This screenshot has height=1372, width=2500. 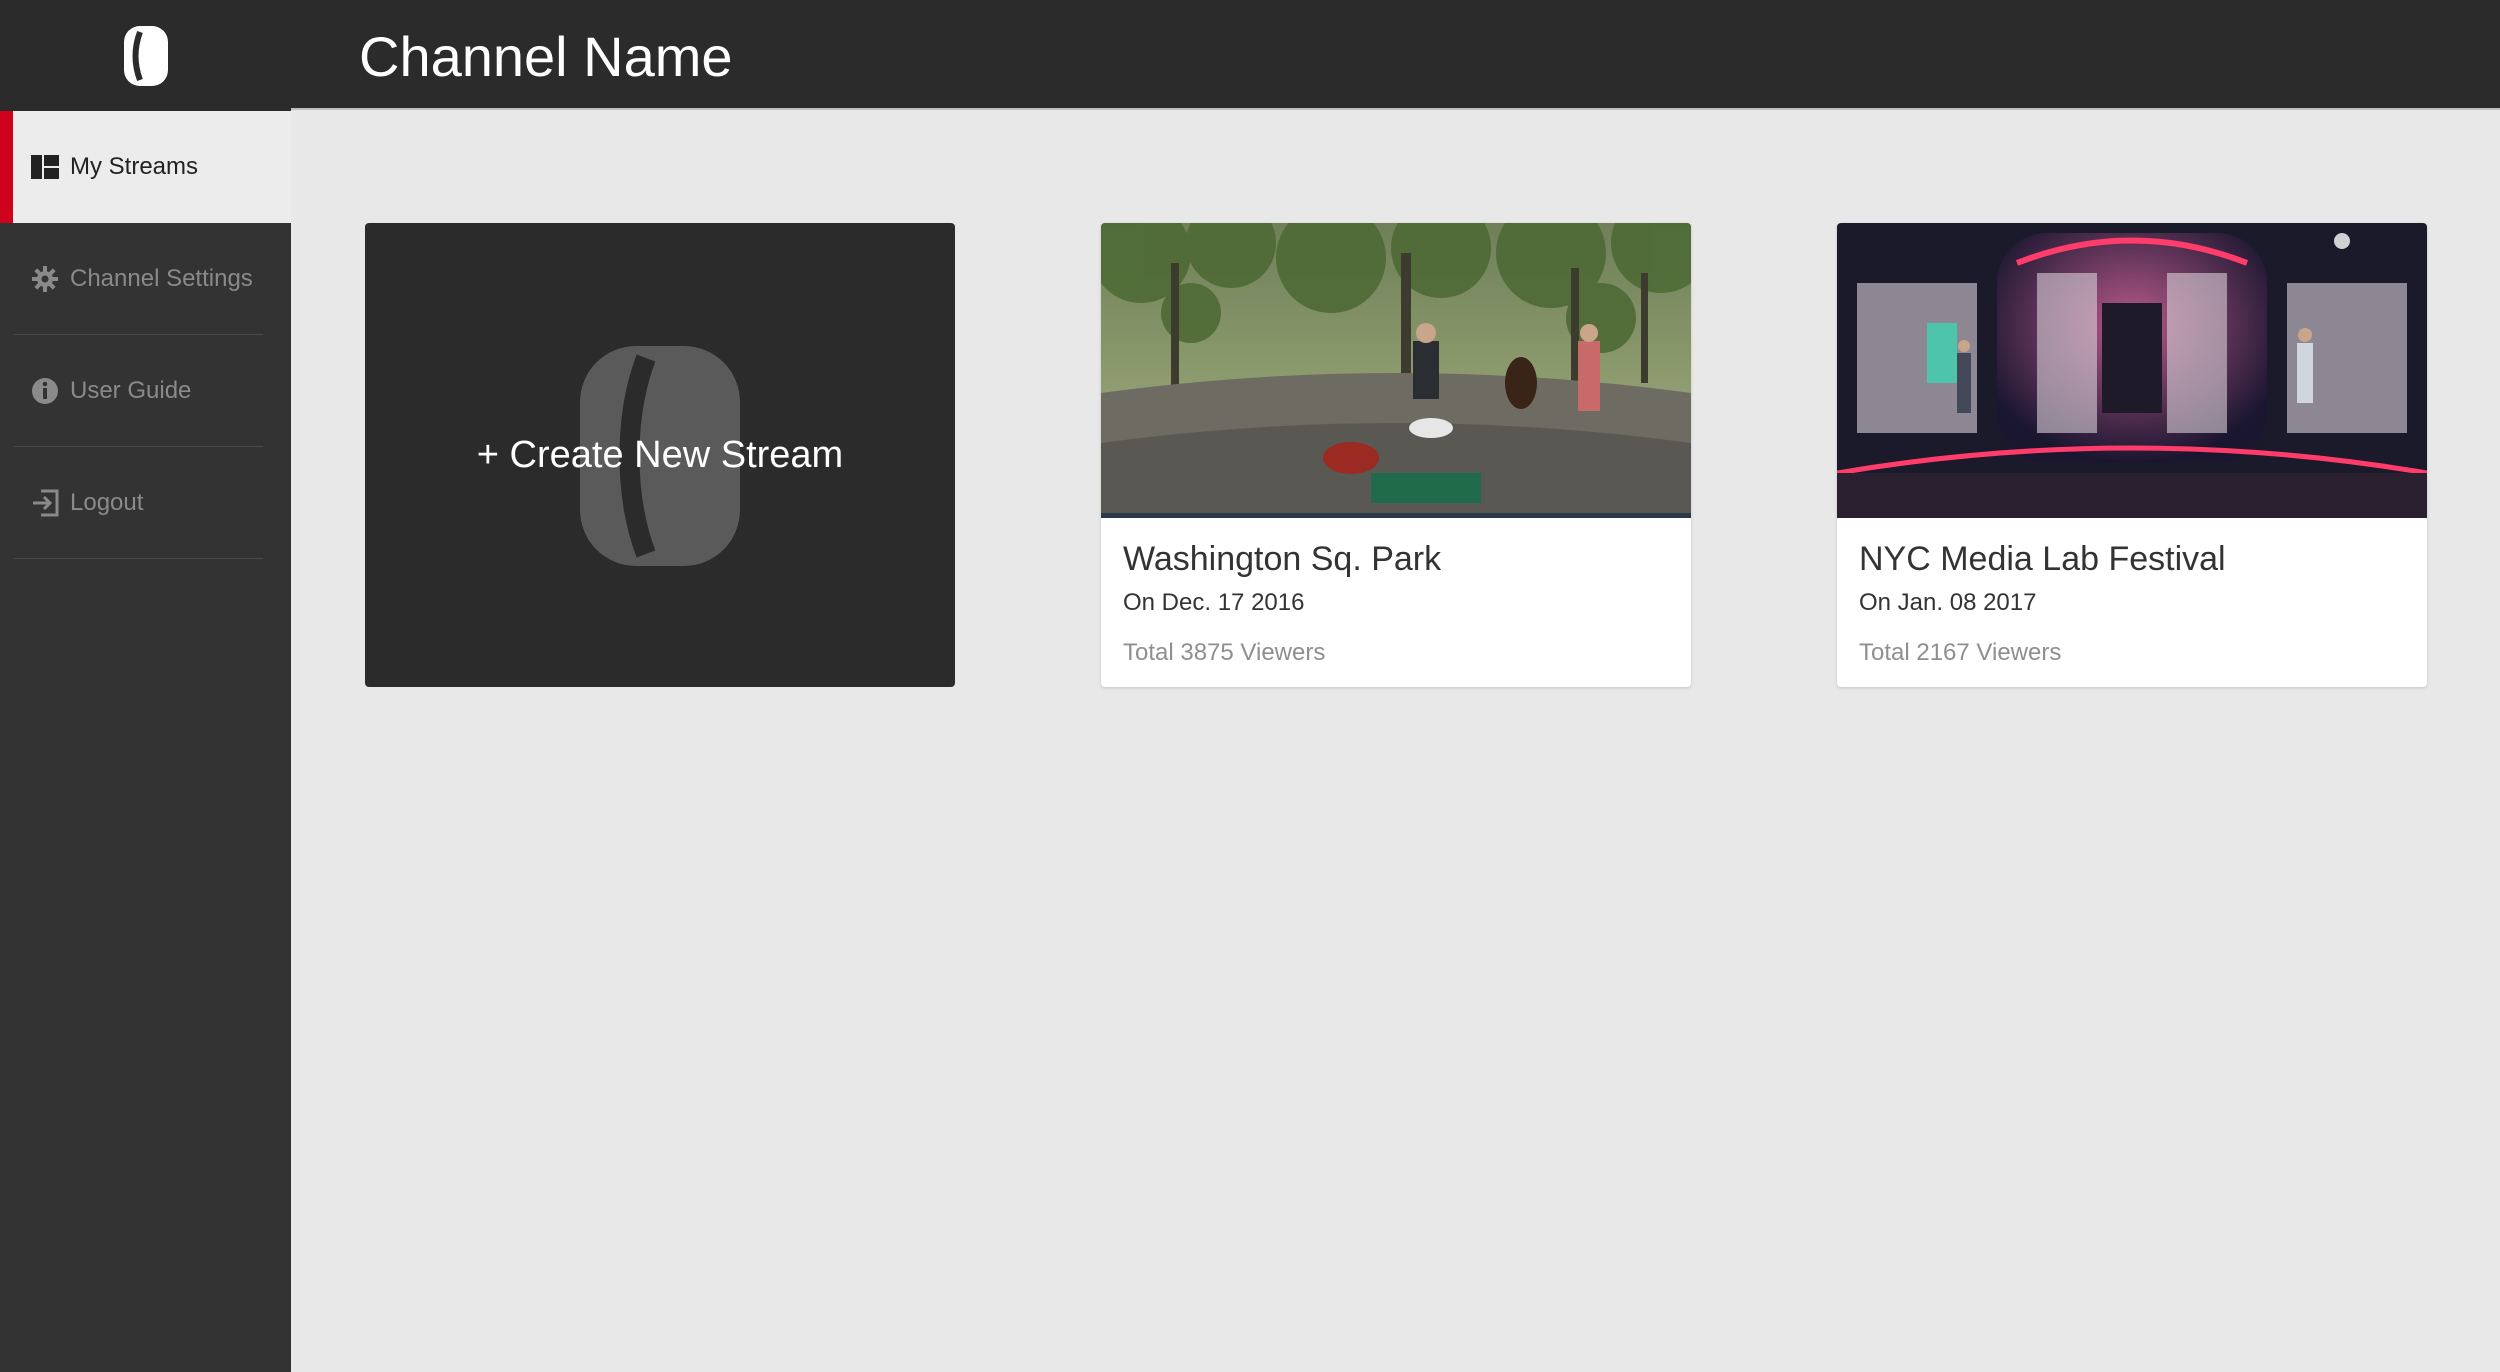 I want to click on stream-name: Washington Sq. Park, so click(x=1396, y=559).